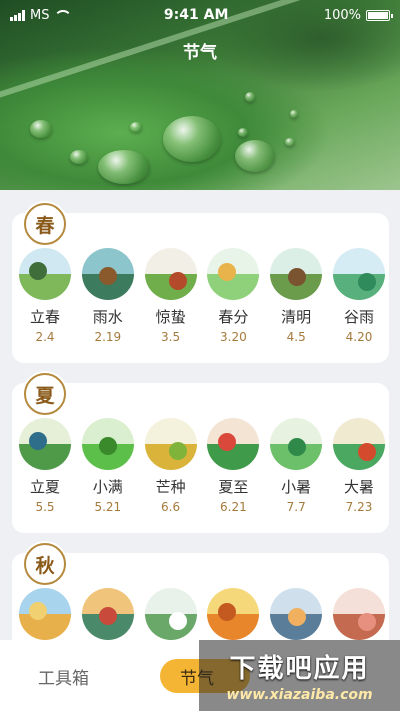 This screenshot has height=711, width=400. Describe the element at coordinates (40, 15) in the screenshot. I see `carrier-label: MS` at that location.